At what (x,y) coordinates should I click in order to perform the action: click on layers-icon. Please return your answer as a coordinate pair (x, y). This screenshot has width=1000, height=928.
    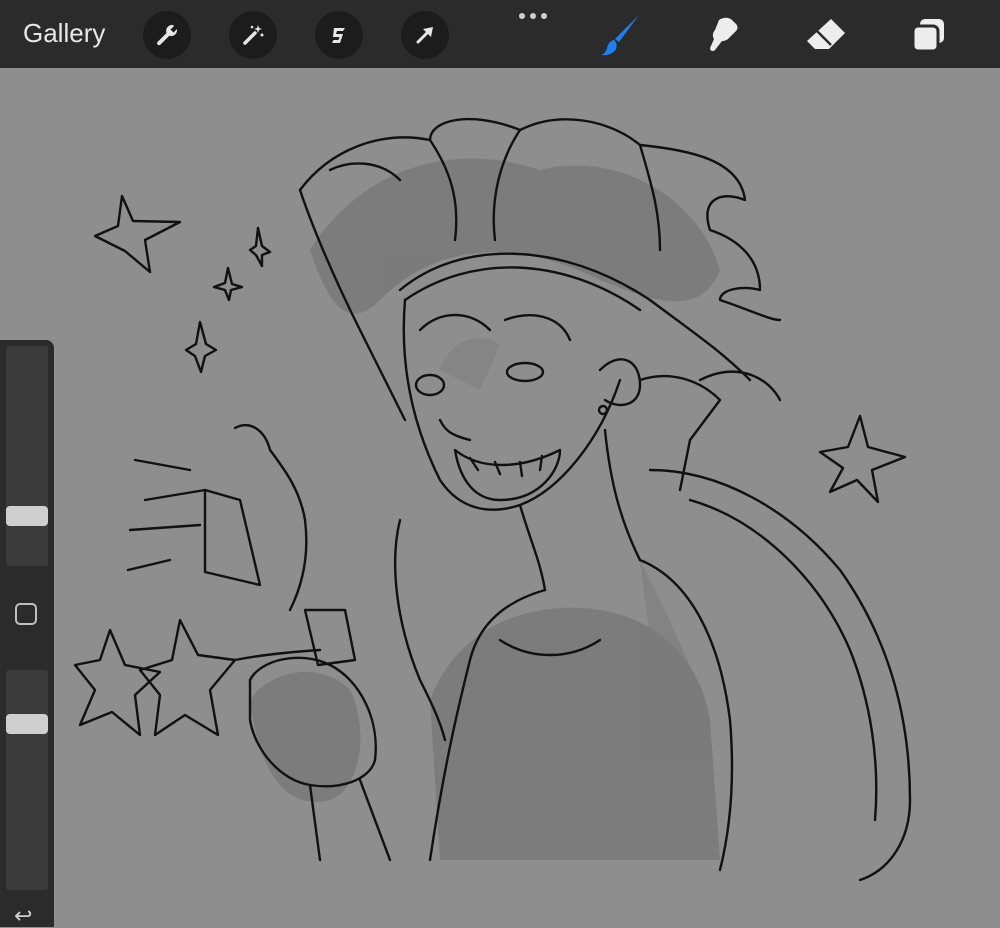
    Looking at the image, I should click on (927, 36).